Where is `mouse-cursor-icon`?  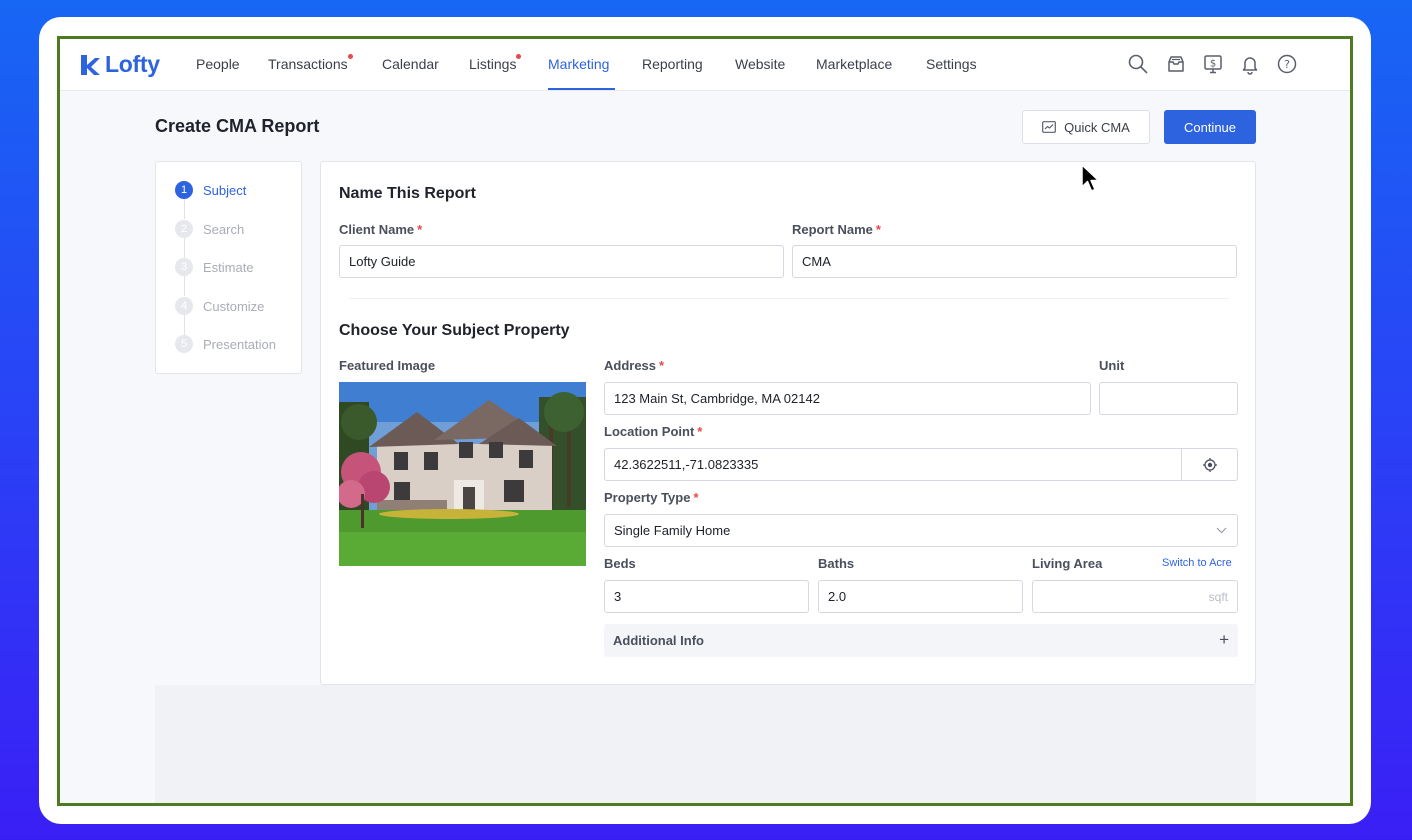
mouse-cursor-icon is located at coordinates (1090, 178).